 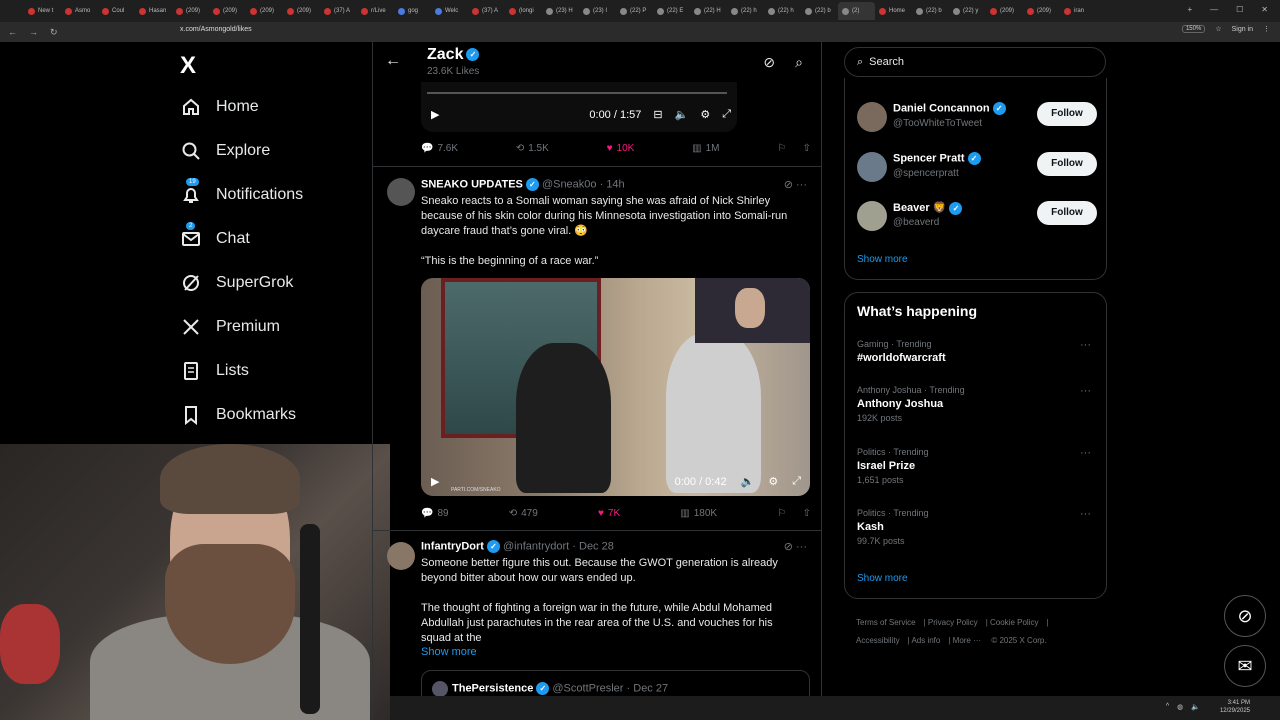 I want to click on url-field: x.com/Asmongold/likes, so click(x=216, y=29).